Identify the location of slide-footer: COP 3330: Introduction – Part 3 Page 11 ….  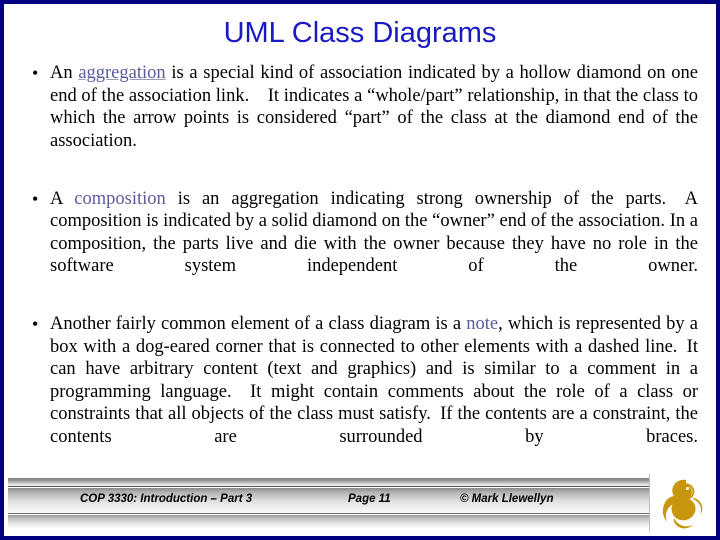
(360, 505).